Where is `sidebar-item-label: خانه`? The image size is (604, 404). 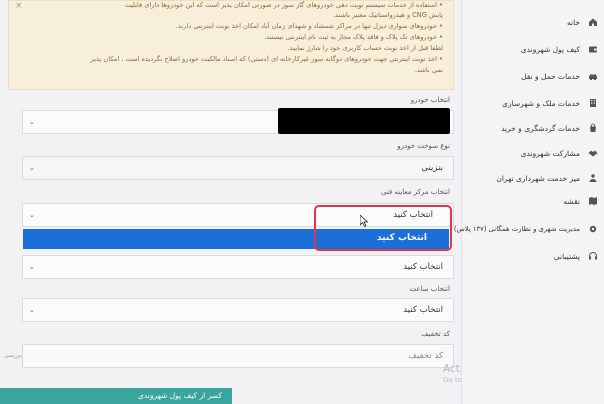 sidebar-item-label: خانه is located at coordinates (573, 22).